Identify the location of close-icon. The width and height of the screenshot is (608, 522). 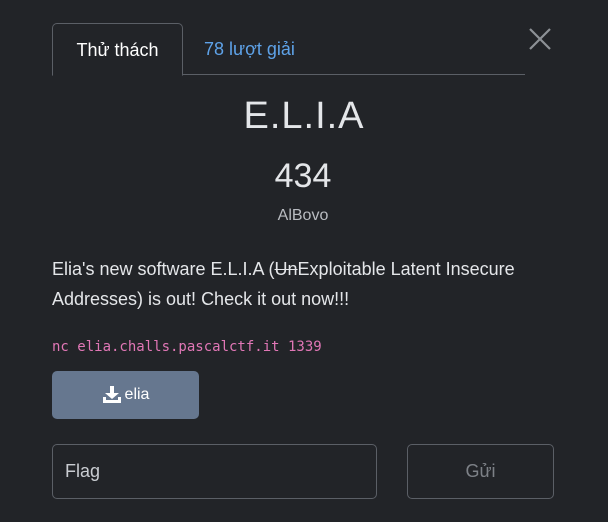
(540, 39).